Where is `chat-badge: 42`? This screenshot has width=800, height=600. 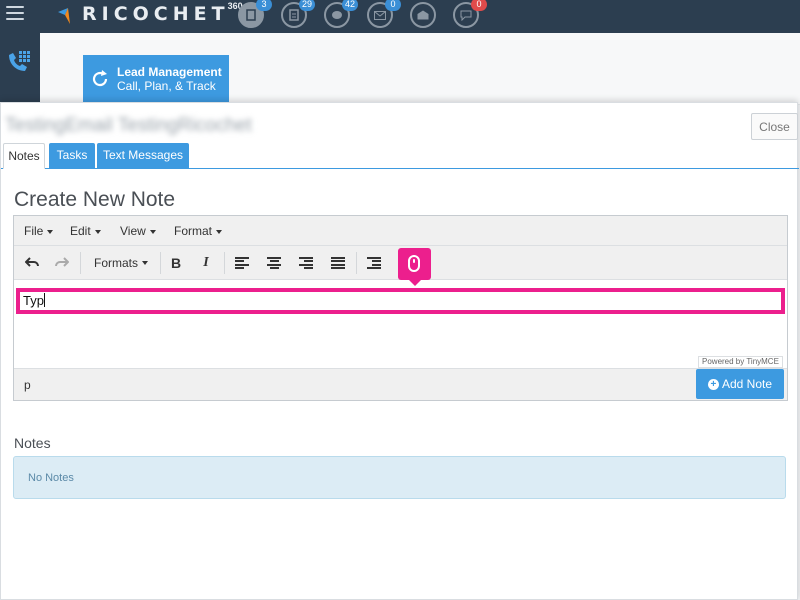
chat-badge: 42 is located at coordinates (349, 5).